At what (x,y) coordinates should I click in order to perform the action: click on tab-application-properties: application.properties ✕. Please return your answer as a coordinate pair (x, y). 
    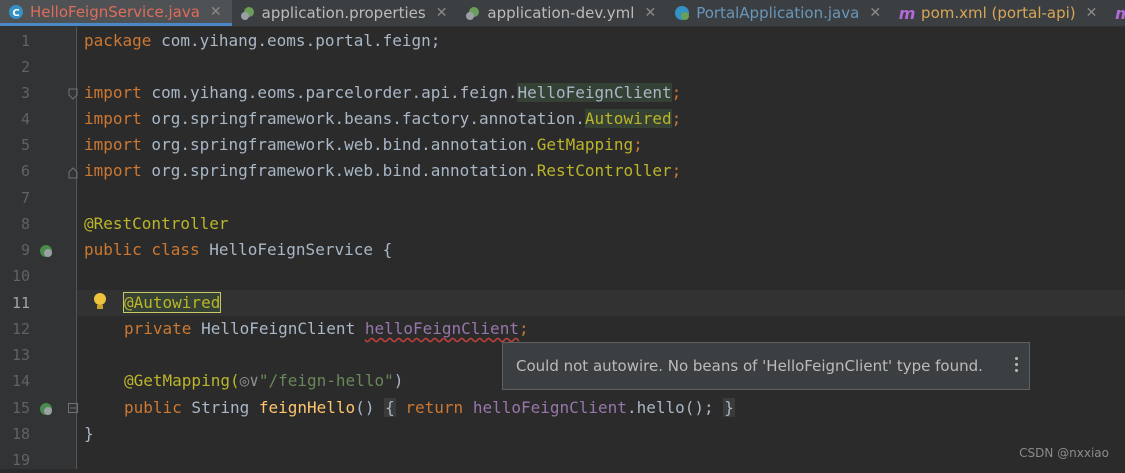
    Looking at the image, I should click on (345, 13).